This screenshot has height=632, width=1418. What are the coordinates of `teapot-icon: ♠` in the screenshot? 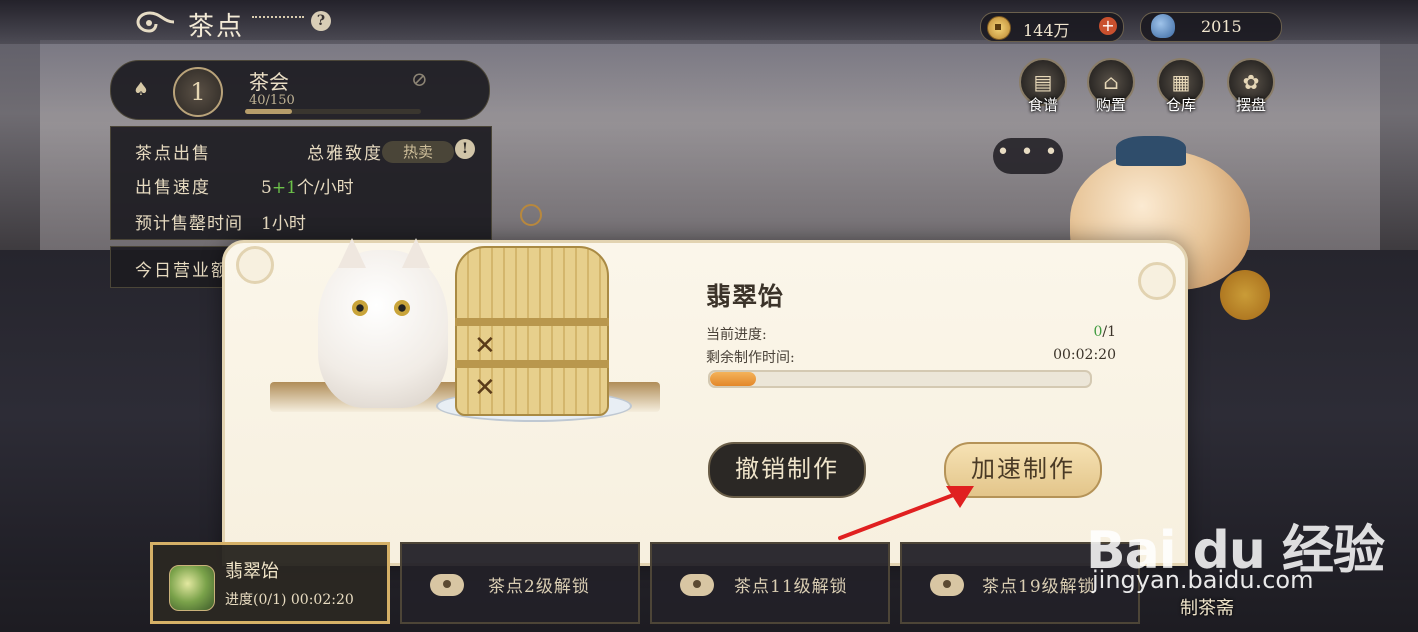 It's located at (141, 89).